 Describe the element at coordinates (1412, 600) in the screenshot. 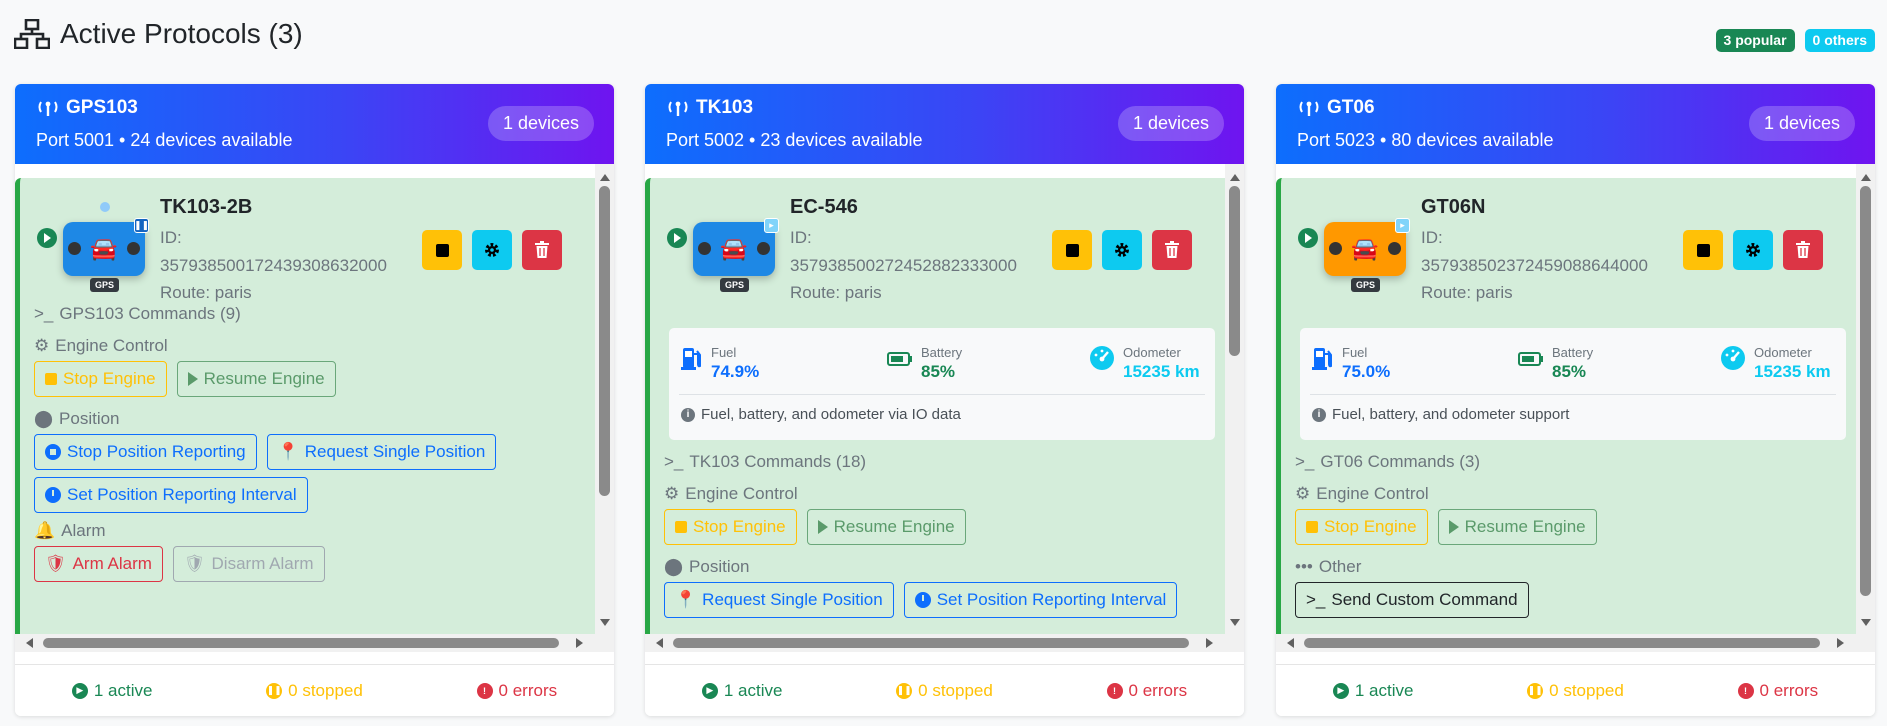

I see `send-custom-command-button: >_ Send Custom Command` at that location.